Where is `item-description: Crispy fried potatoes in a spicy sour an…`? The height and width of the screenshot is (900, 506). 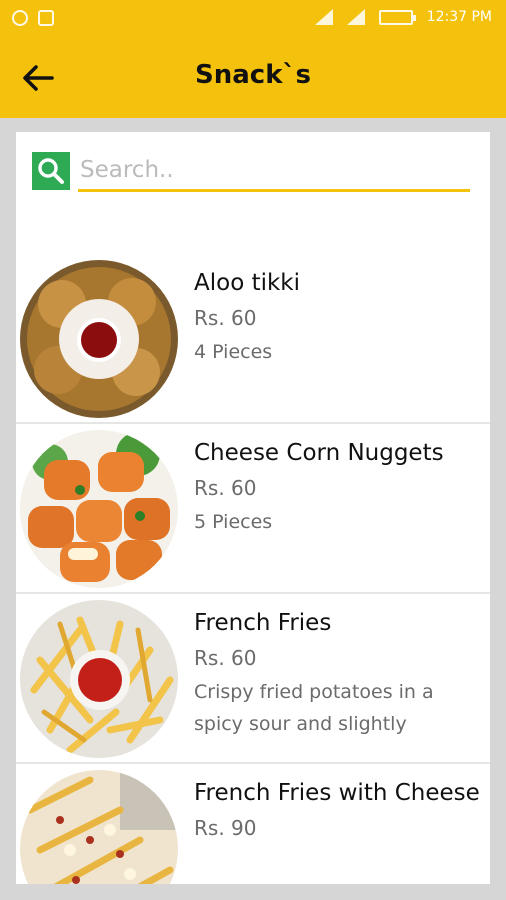
item-description: Crispy fried potatoes in a spicy sour an… is located at coordinates (314, 708).